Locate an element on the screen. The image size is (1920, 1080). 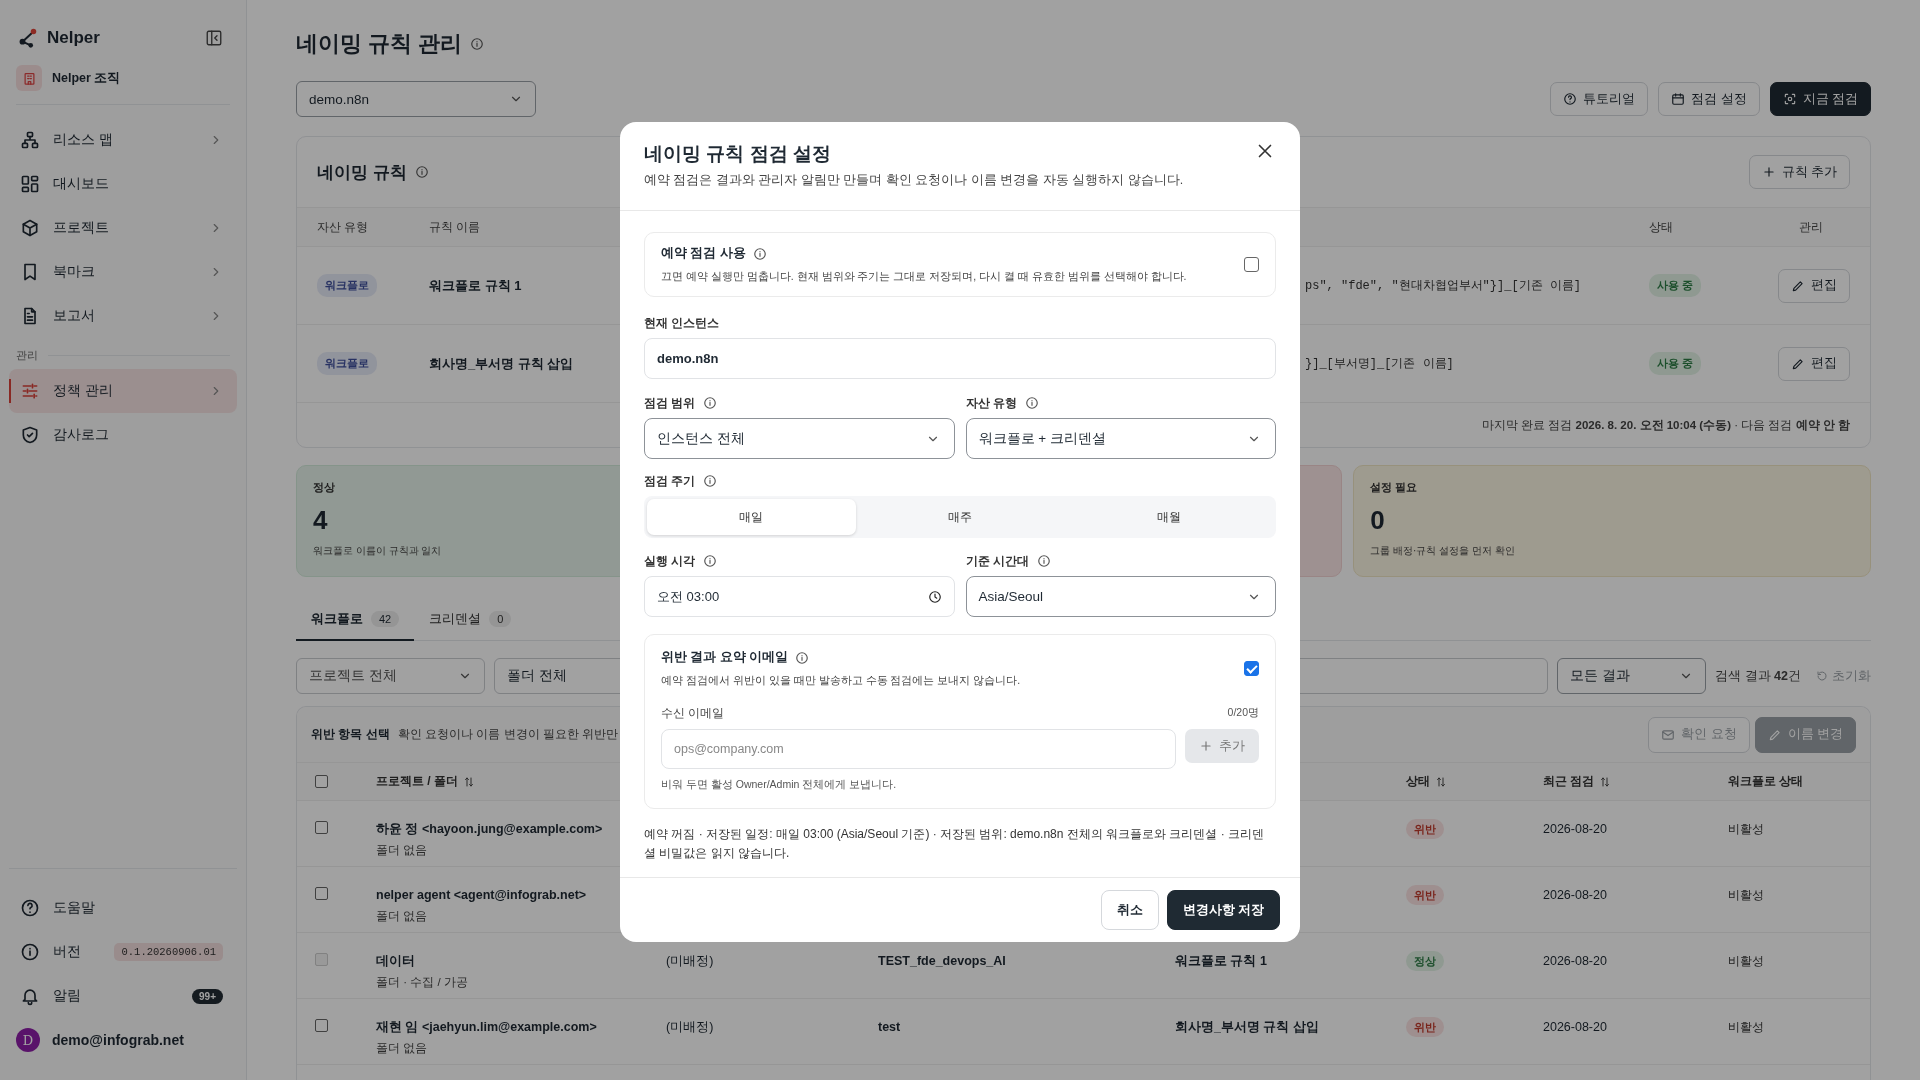
sidebar-item: 프로젝트 is located at coordinates (123, 228).